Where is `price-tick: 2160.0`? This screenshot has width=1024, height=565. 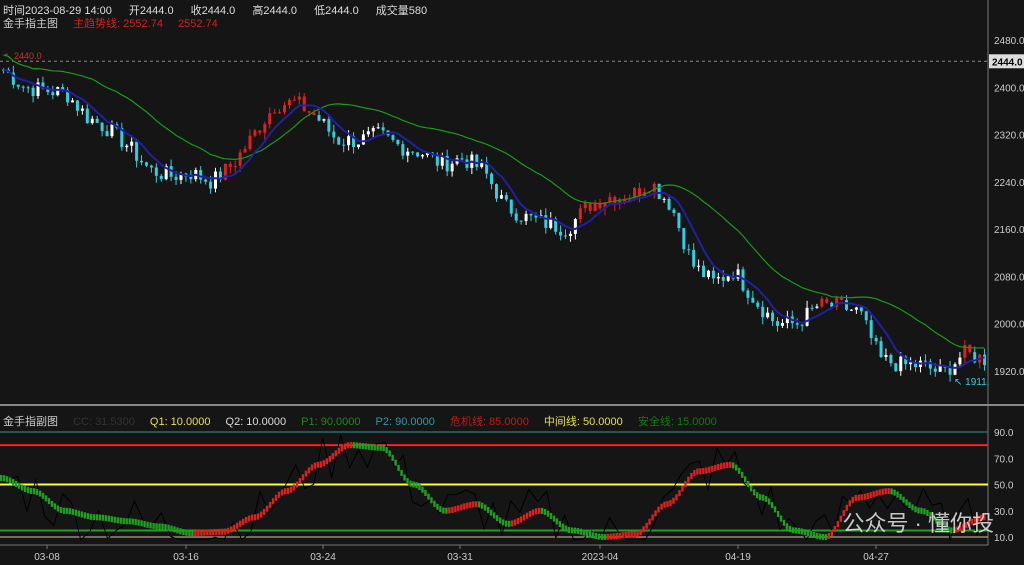 price-tick: 2160.0 is located at coordinates (1009, 230).